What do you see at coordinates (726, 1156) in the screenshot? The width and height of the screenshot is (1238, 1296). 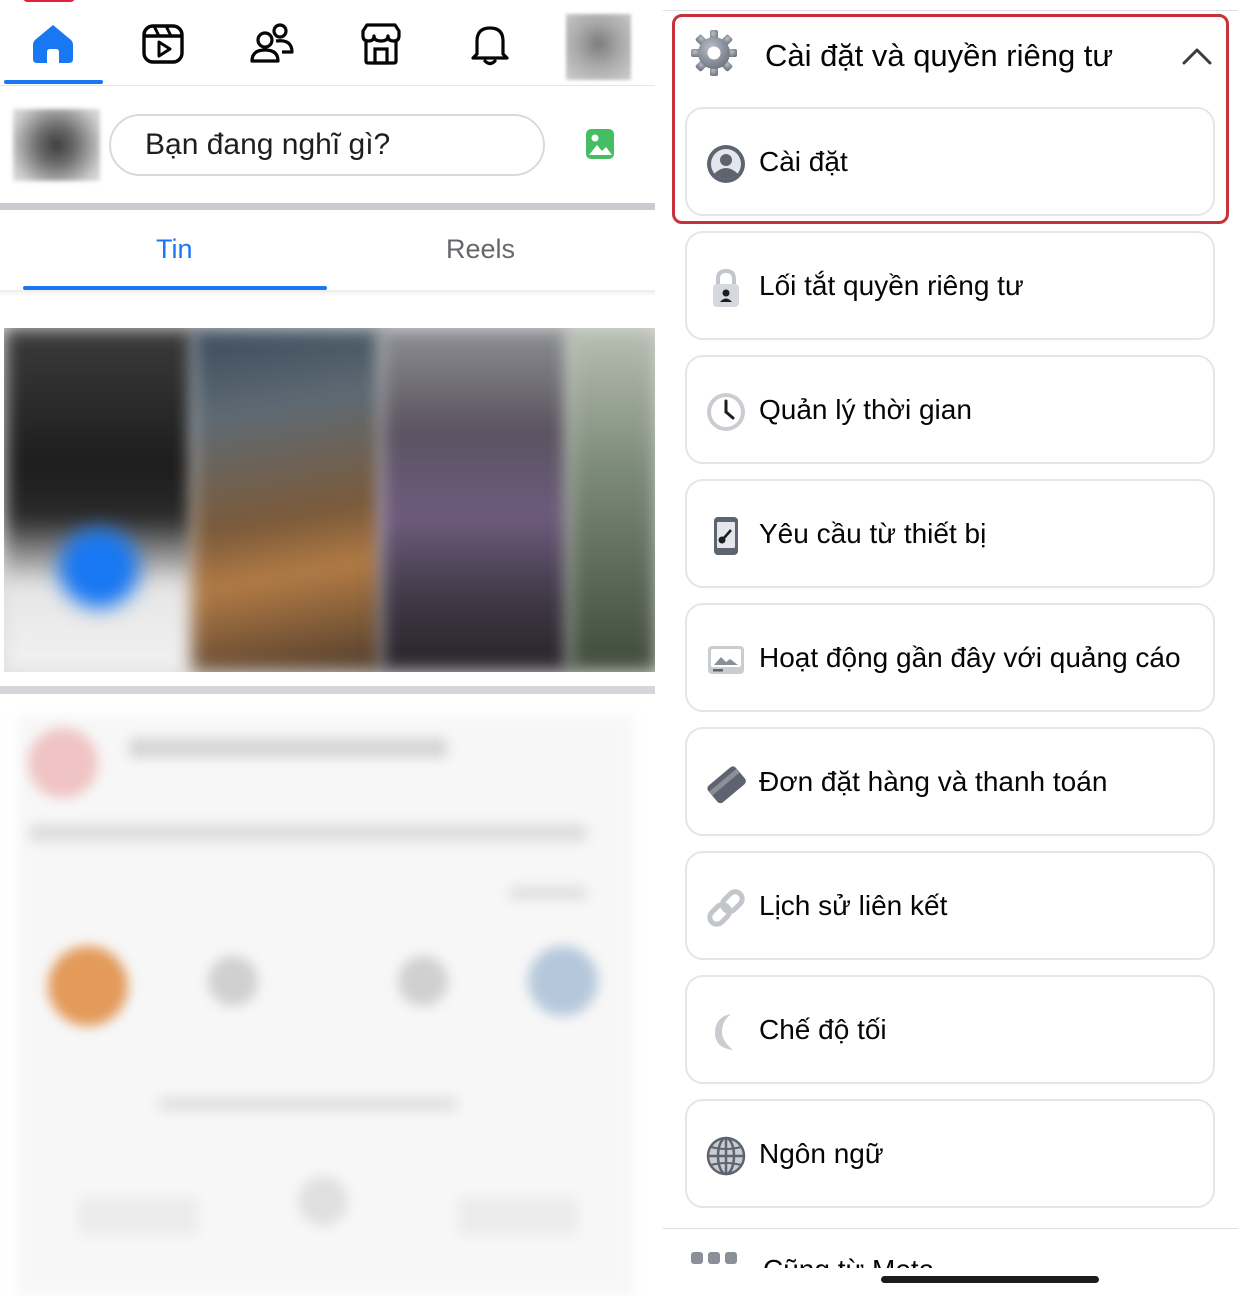 I see `globe-icon` at bounding box center [726, 1156].